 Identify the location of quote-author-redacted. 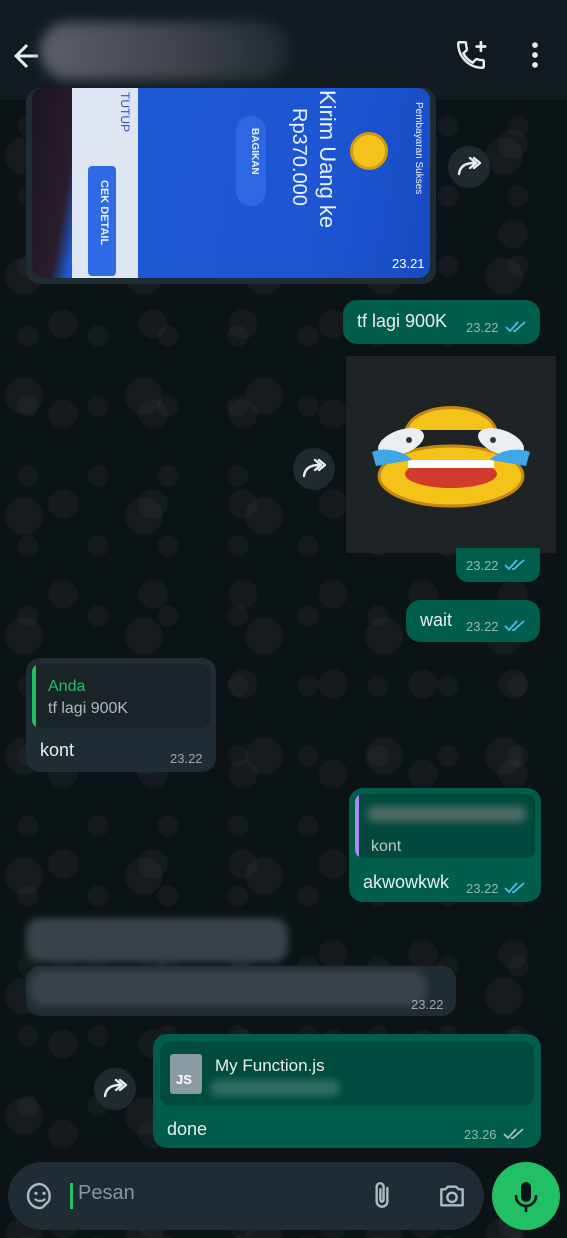
(447, 814).